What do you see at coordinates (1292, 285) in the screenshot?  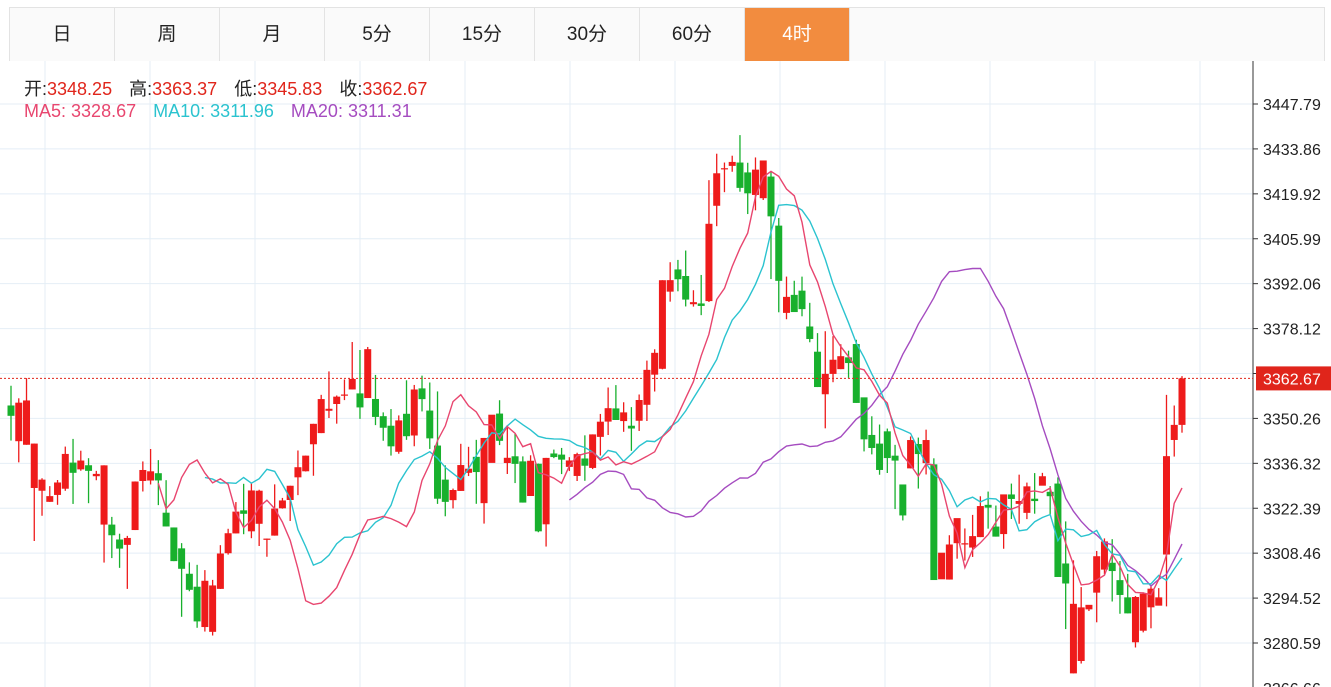 I see `y-axis-tick-label: 3392.06` at bounding box center [1292, 285].